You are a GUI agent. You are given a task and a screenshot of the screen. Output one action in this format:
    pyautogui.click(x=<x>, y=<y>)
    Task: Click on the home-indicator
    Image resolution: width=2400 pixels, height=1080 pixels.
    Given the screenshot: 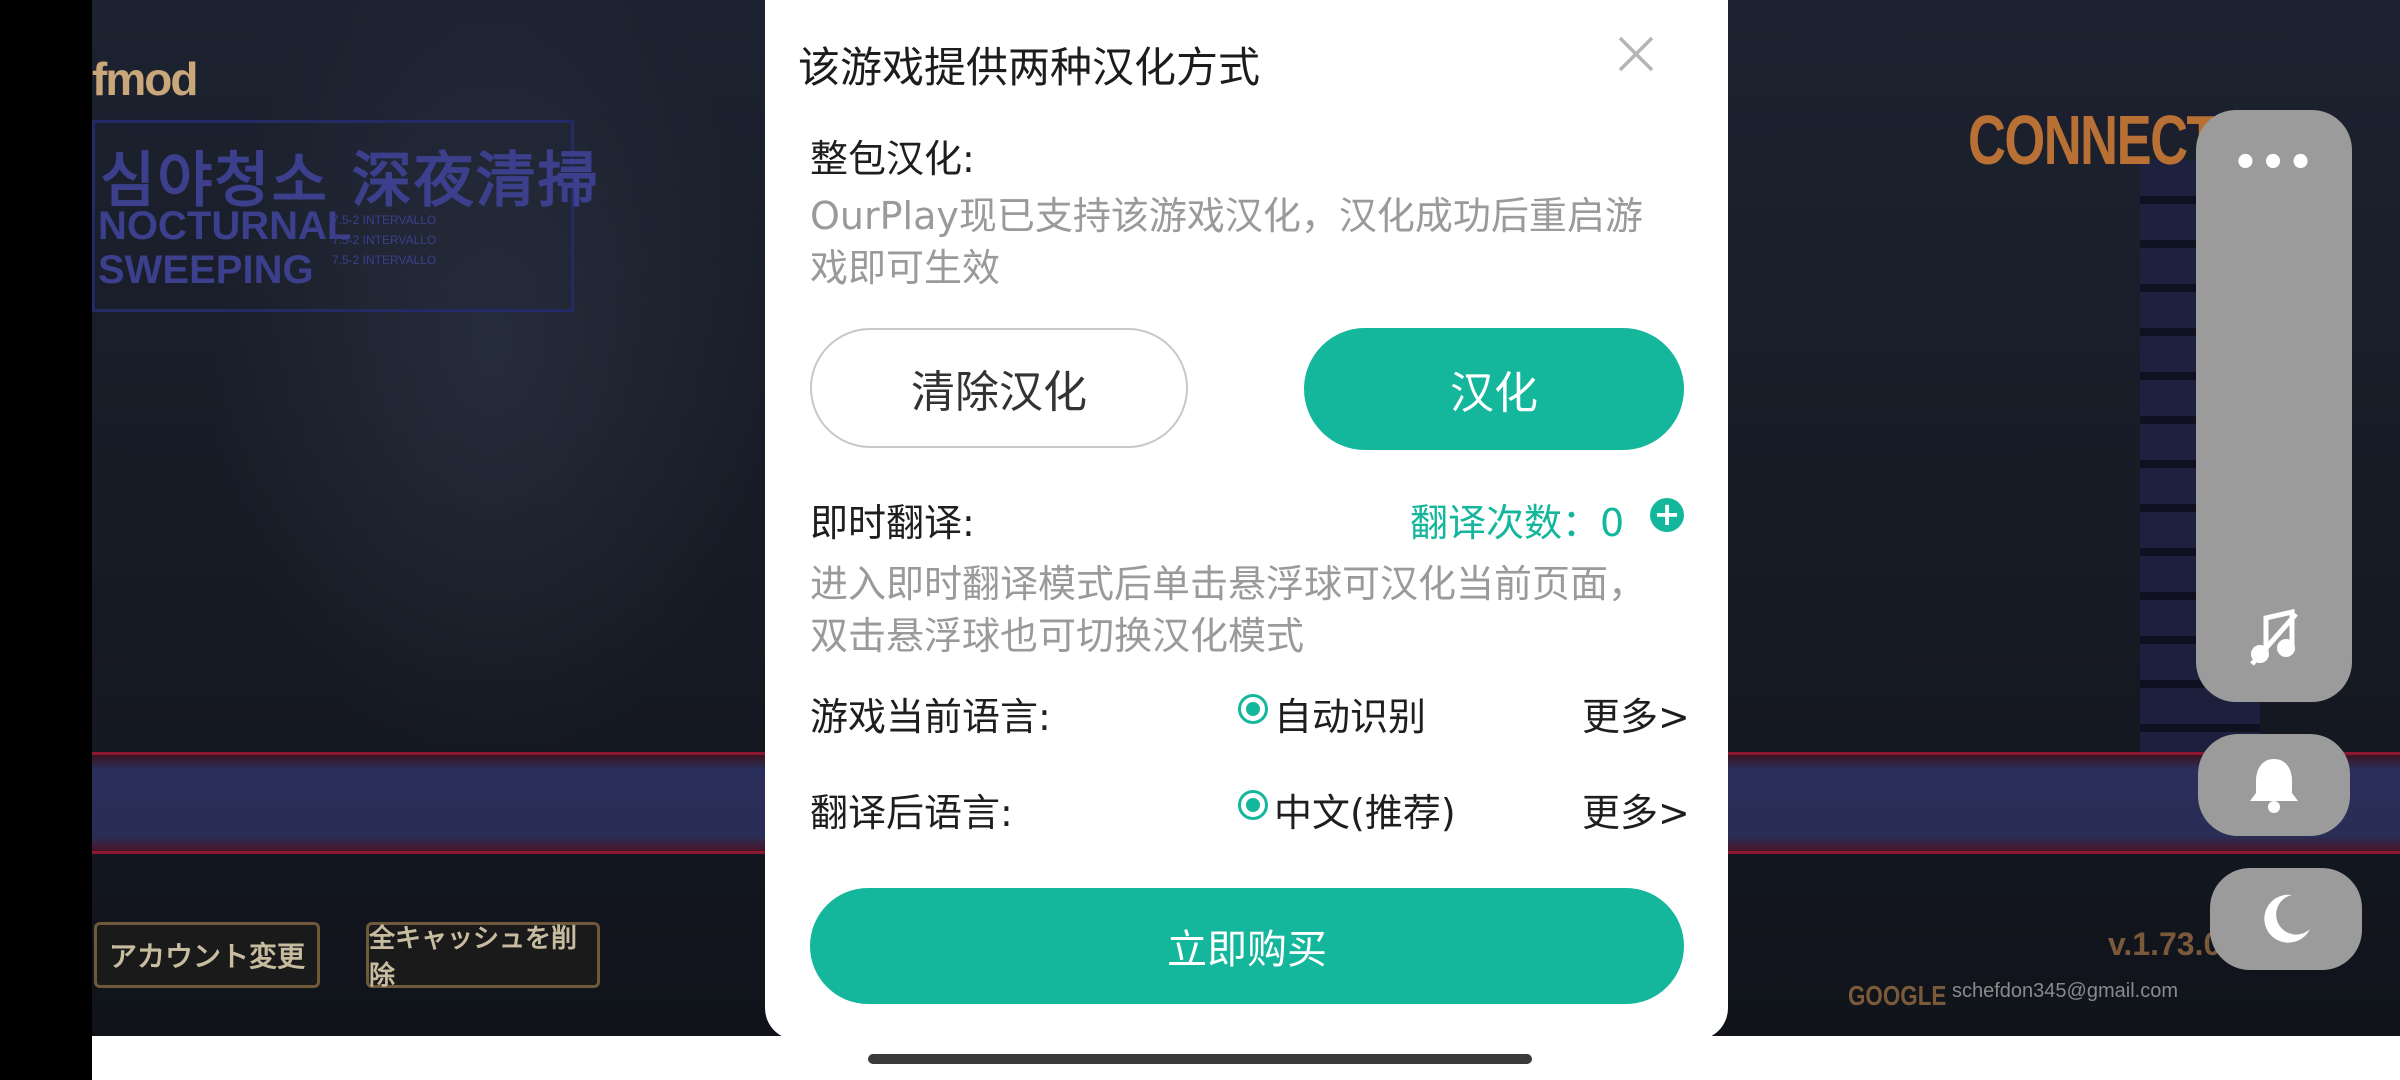 What is the action you would take?
    pyautogui.click(x=1200, y=1059)
    